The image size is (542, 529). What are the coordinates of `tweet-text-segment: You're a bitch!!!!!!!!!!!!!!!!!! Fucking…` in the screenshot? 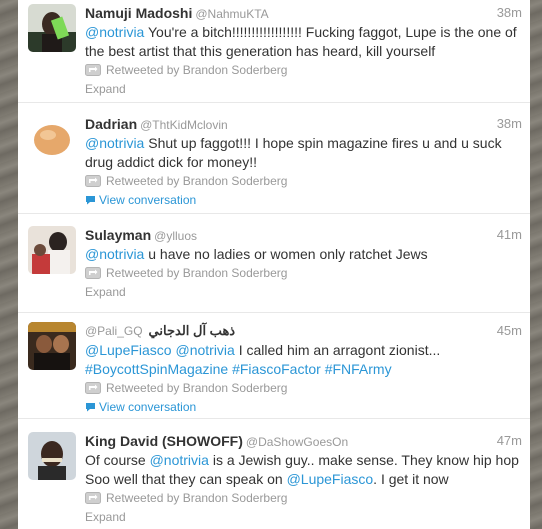 It's located at (301, 41).